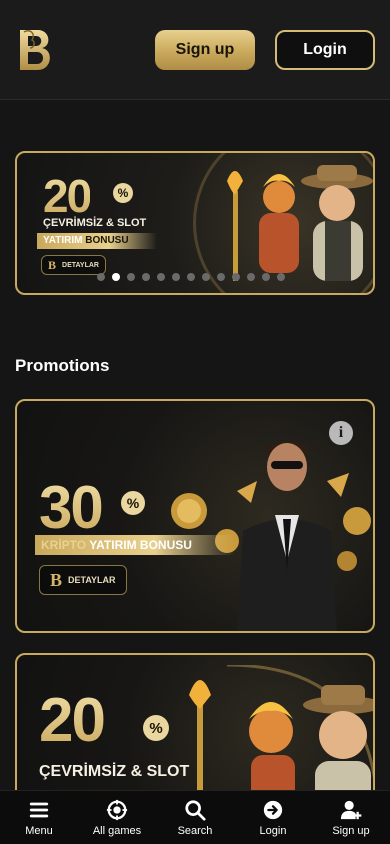 The image size is (390, 844). I want to click on login-button: Login, so click(325, 50).